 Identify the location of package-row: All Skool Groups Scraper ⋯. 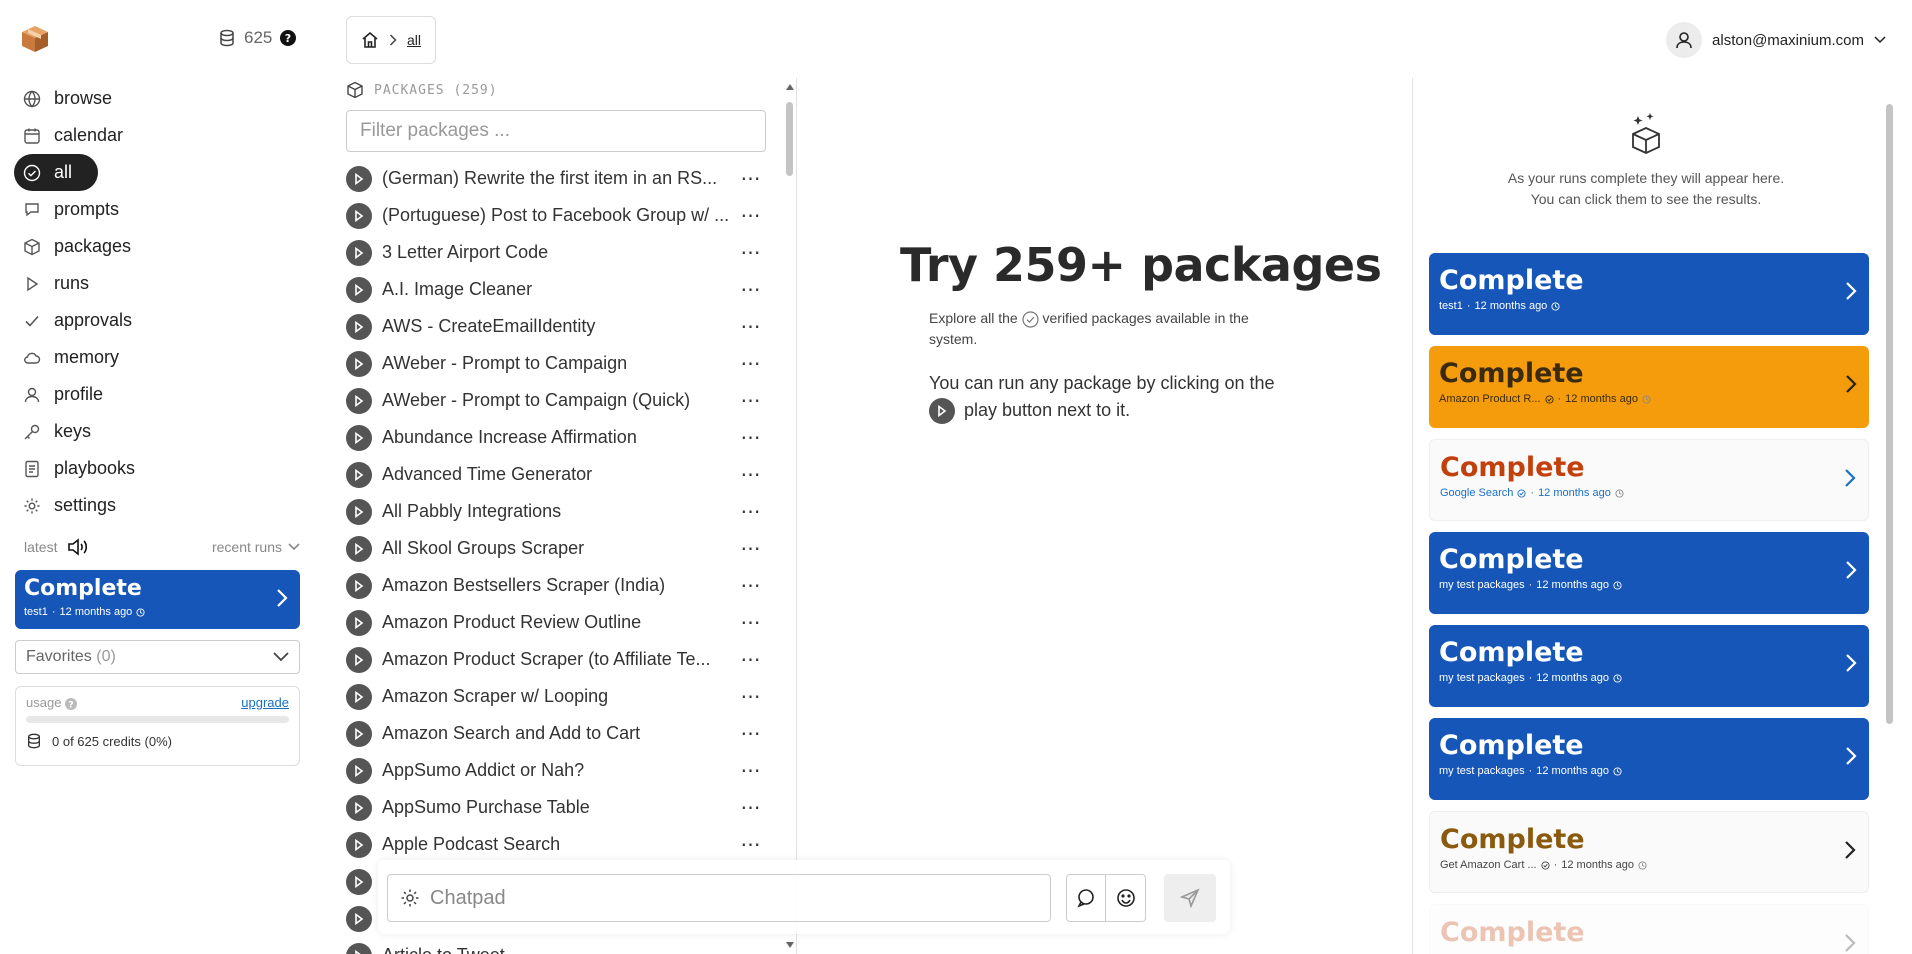
(556, 548).